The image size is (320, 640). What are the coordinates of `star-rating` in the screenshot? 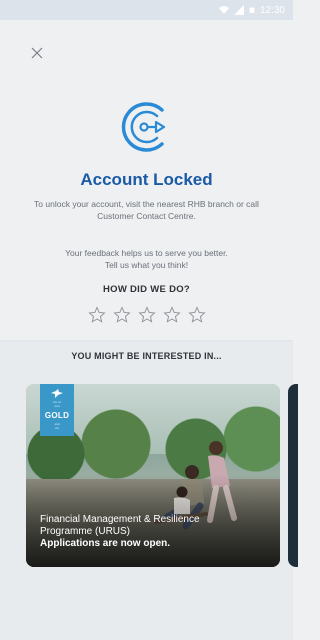 It's located at (146, 315).